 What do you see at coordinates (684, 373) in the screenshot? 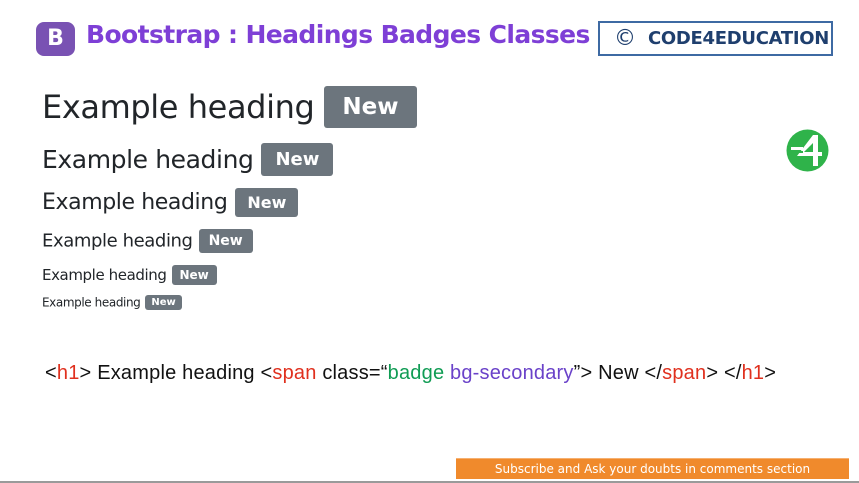
I see `code-tag-span-close: span` at bounding box center [684, 373].